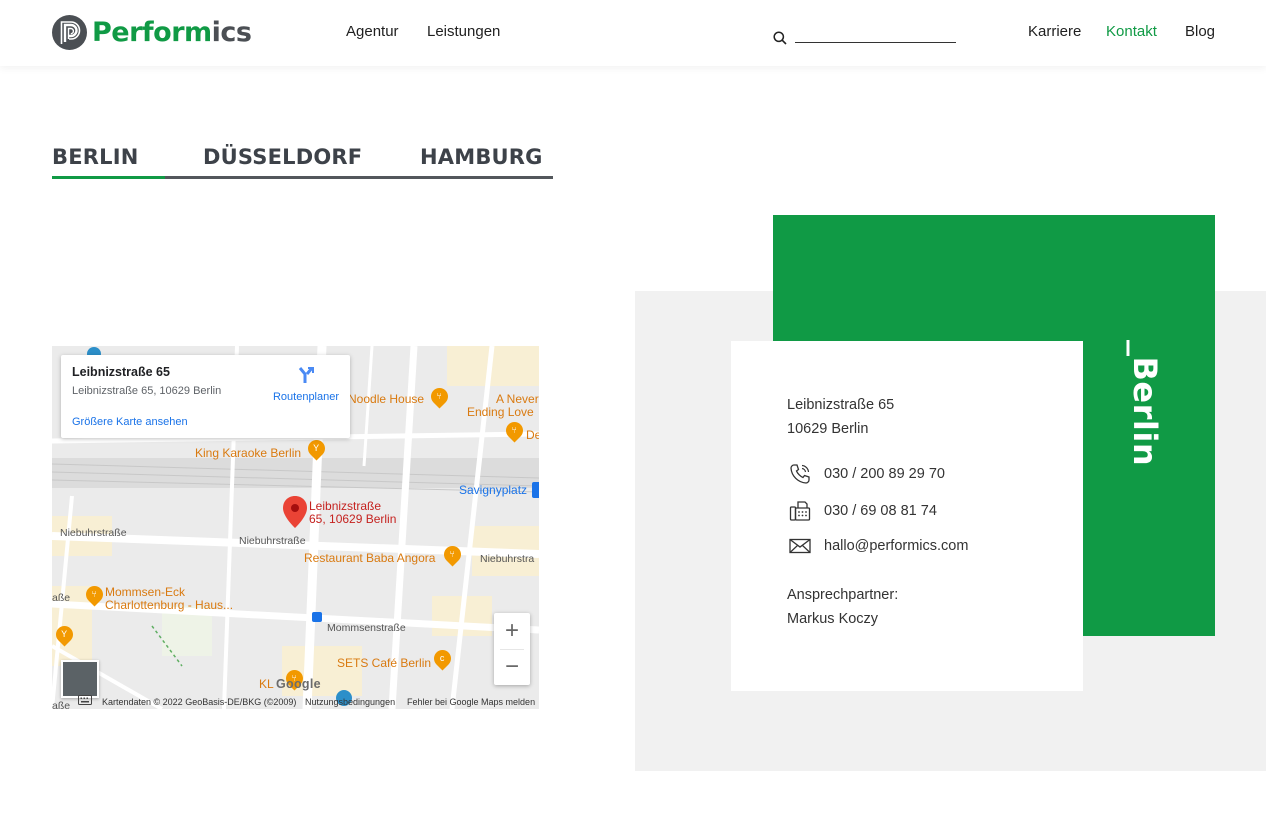  What do you see at coordinates (147, 391) in the screenshot?
I see `info-card-address: Leibnizstraße 65, 10629 Berlin` at bounding box center [147, 391].